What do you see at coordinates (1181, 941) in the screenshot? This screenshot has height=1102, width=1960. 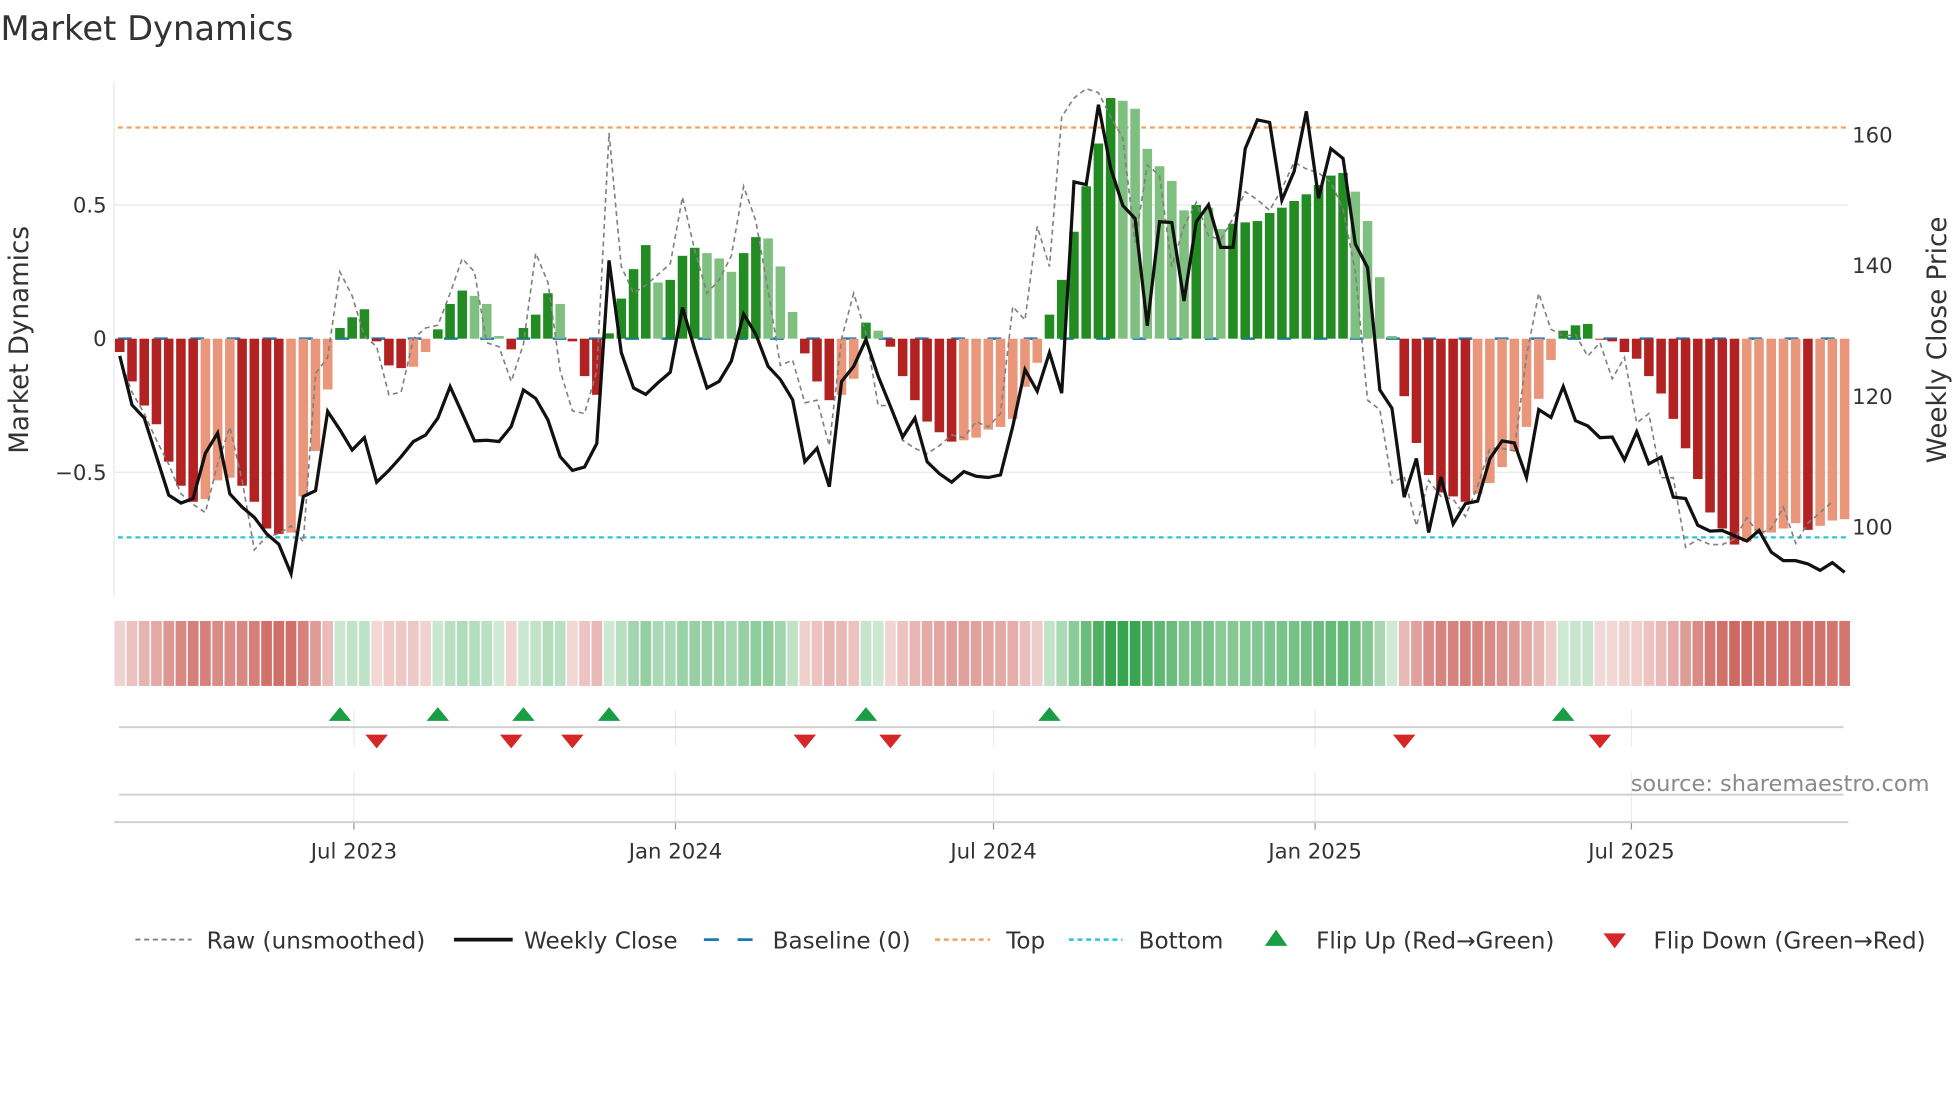 I see `legend-label: Bottom` at bounding box center [1181, 941].